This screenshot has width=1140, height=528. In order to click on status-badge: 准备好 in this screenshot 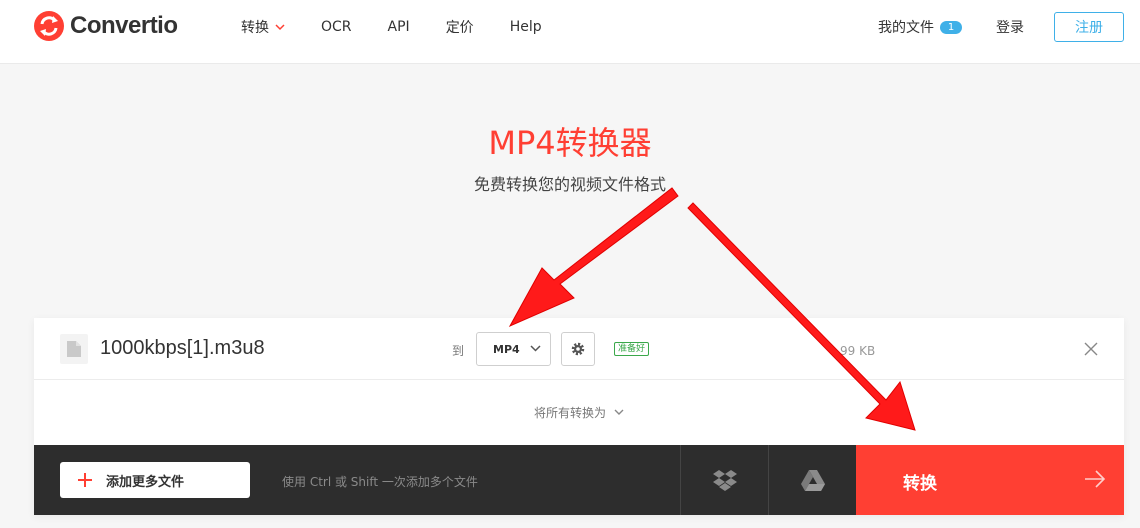, I will do `click(632, 349)`.